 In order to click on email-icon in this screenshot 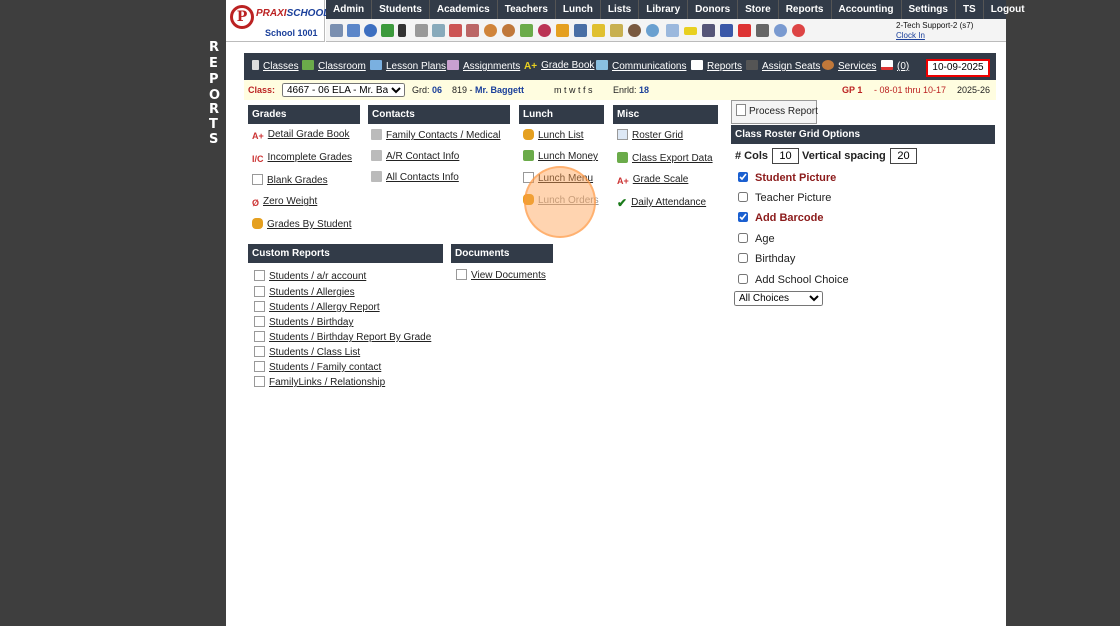, I will do `click(370, 30)`.